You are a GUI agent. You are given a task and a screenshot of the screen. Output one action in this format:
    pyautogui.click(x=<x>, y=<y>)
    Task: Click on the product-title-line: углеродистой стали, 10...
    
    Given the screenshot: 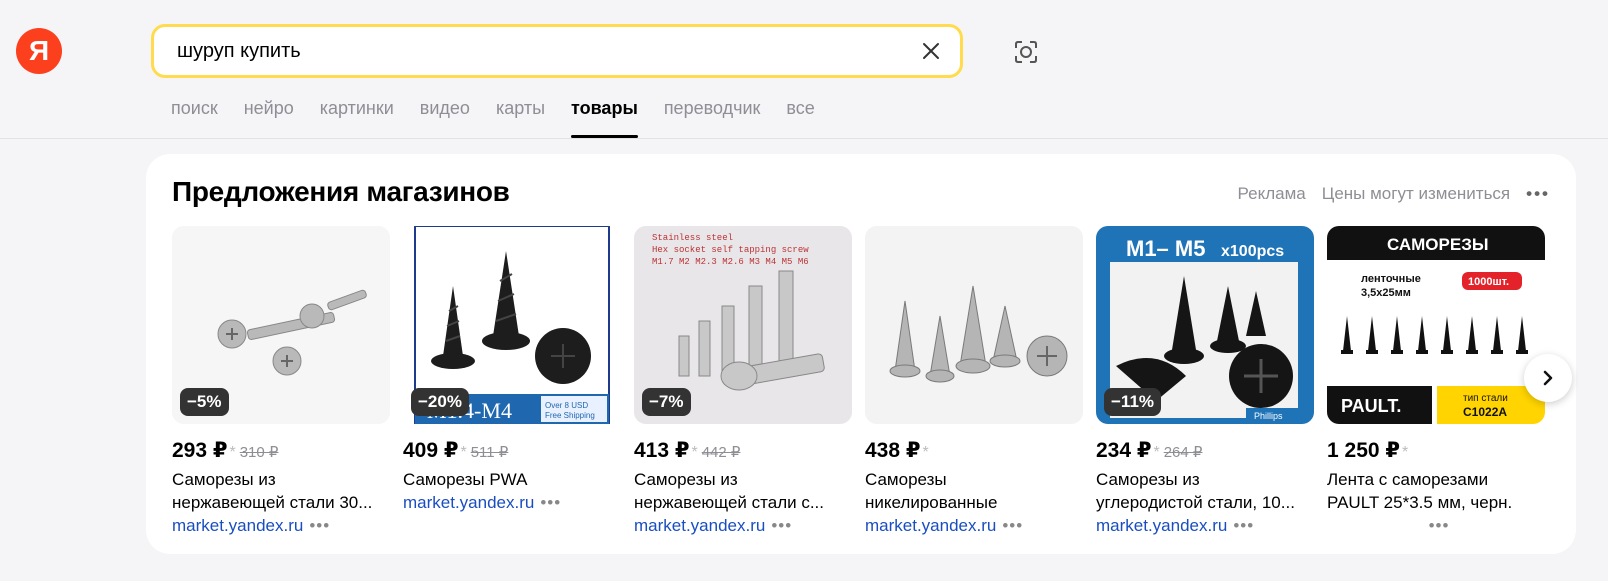 What is the action you would take?
    pyautogui.click(x=1195, y=502)
    